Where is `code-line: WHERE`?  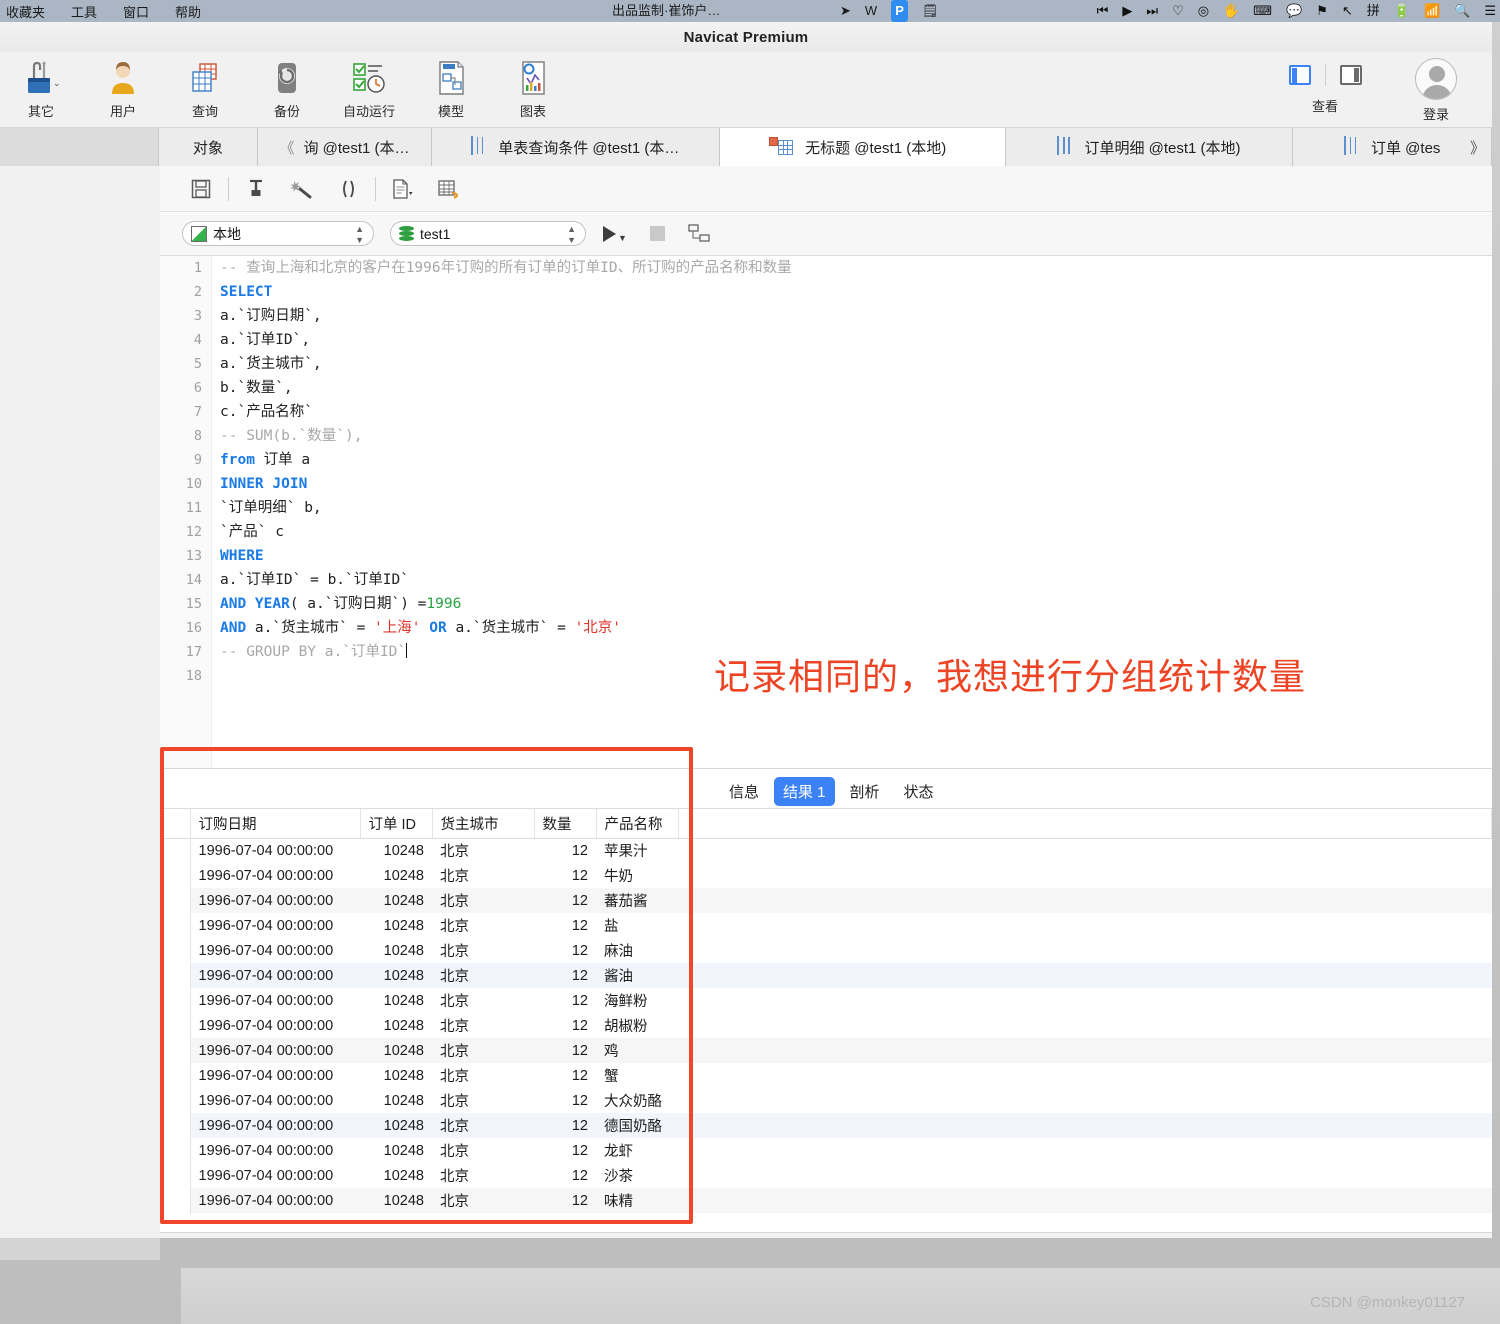 code-line: WHERE is located at coordinates (850, 556).